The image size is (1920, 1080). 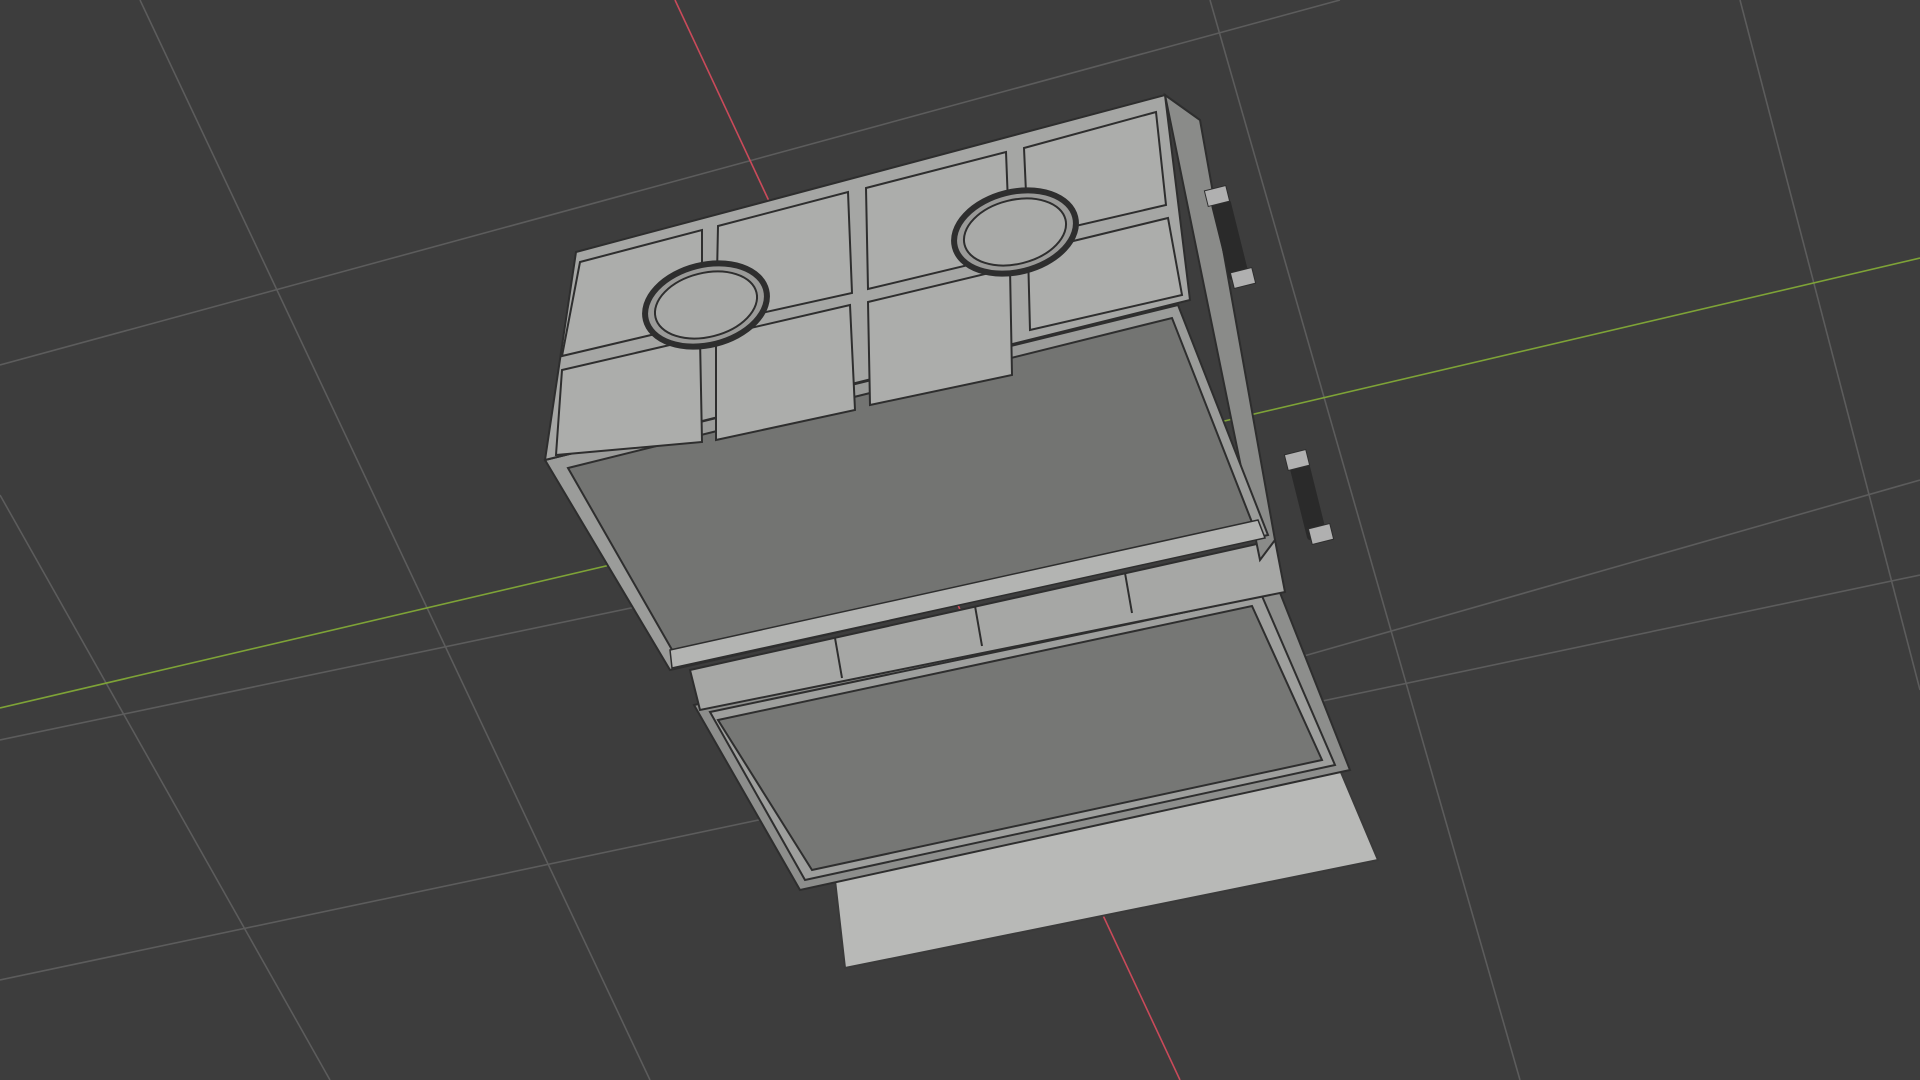 What do you see at coordinates (1309, 497) in the screenshot?
I see `lower-handle` at bounding box center [1309, 497].